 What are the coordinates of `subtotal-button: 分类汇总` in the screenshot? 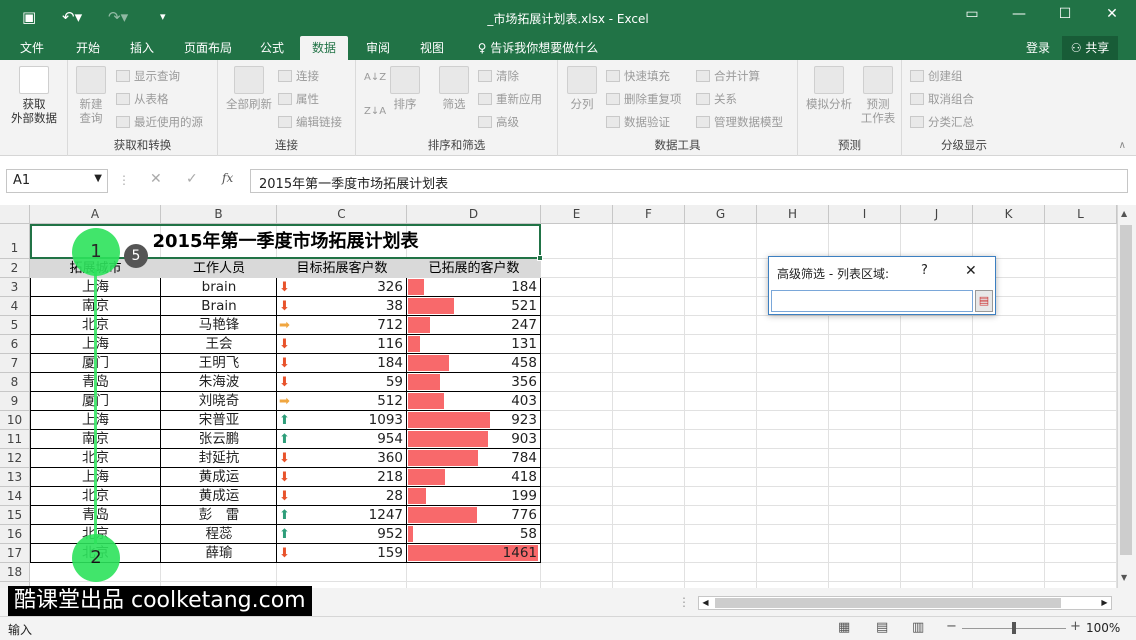 It's located at (942, 122).